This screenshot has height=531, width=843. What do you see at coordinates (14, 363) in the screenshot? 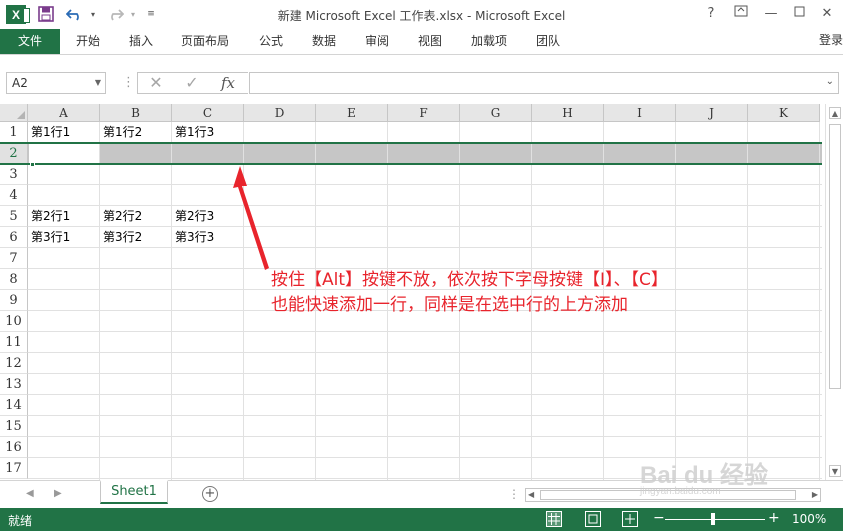
I see `row-header-12: 12` at bounding box center [14, 363].